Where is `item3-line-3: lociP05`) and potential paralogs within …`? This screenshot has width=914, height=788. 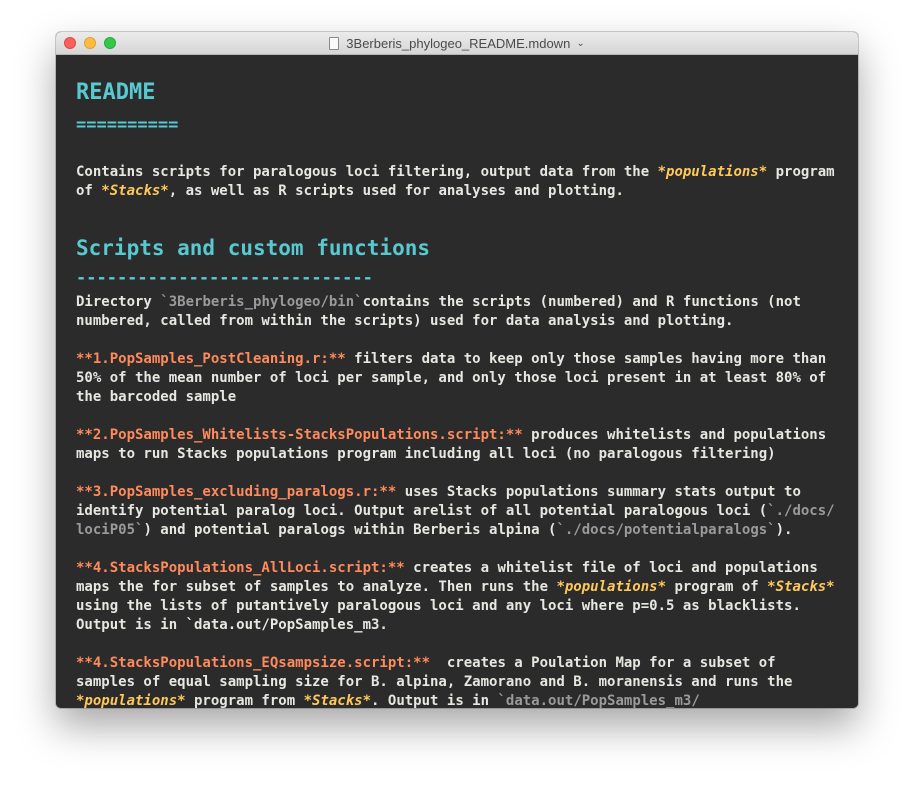
item3-line-3: lociP05`) and potential paralogs within … is located at coordinates (434, 530).